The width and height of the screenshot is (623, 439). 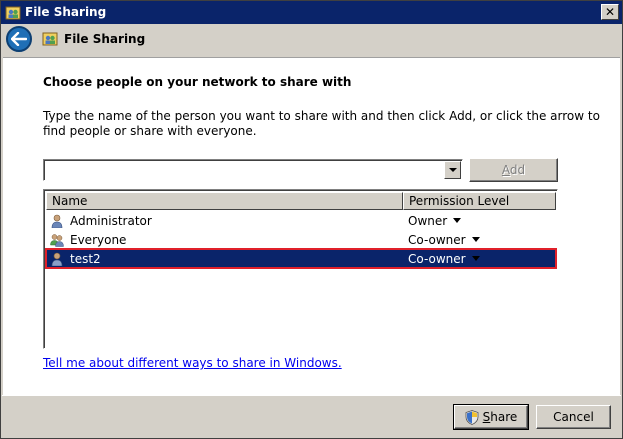 What do you see at coordinates (428, 220) in the screenshot?
I see `permission-value: Owner` at bounding box center [428, 220].